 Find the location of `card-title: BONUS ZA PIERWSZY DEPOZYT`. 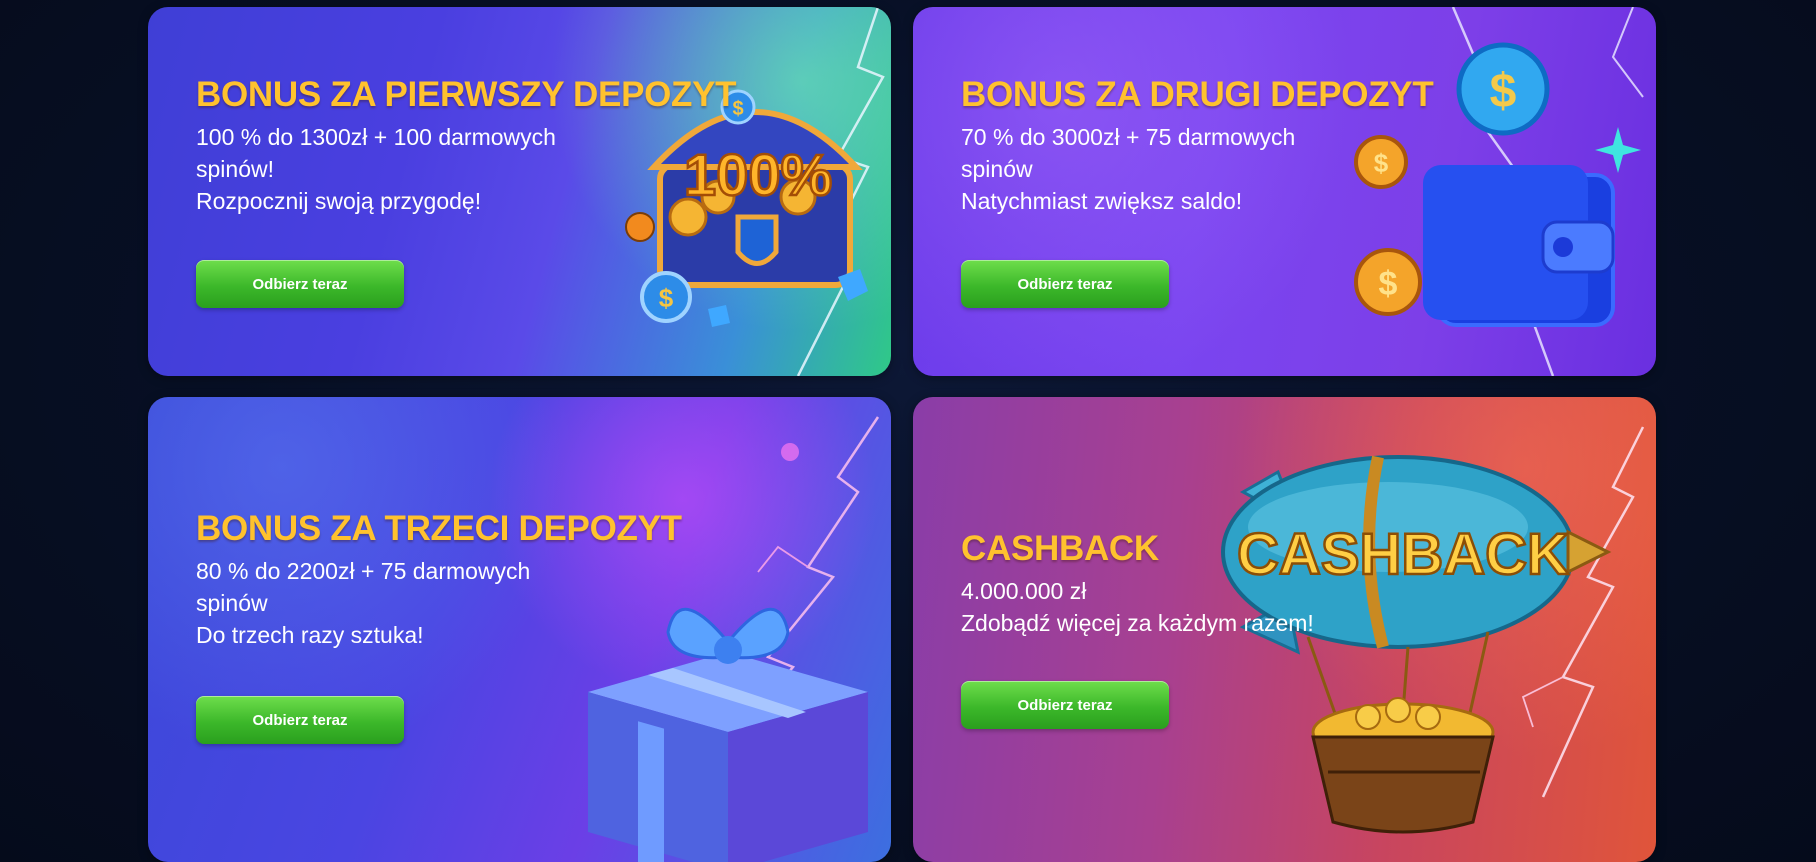

card-title: BONUS ZA PIERWSZY DEPOZYT is located at coordinates (466, 94).